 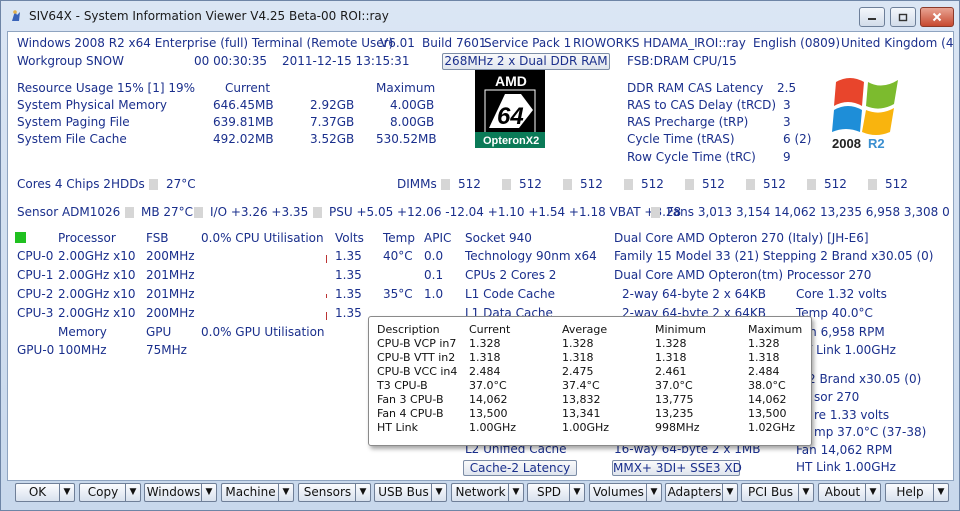 I want to click on button-label: PCI Bus, so click(x=770, y=492).